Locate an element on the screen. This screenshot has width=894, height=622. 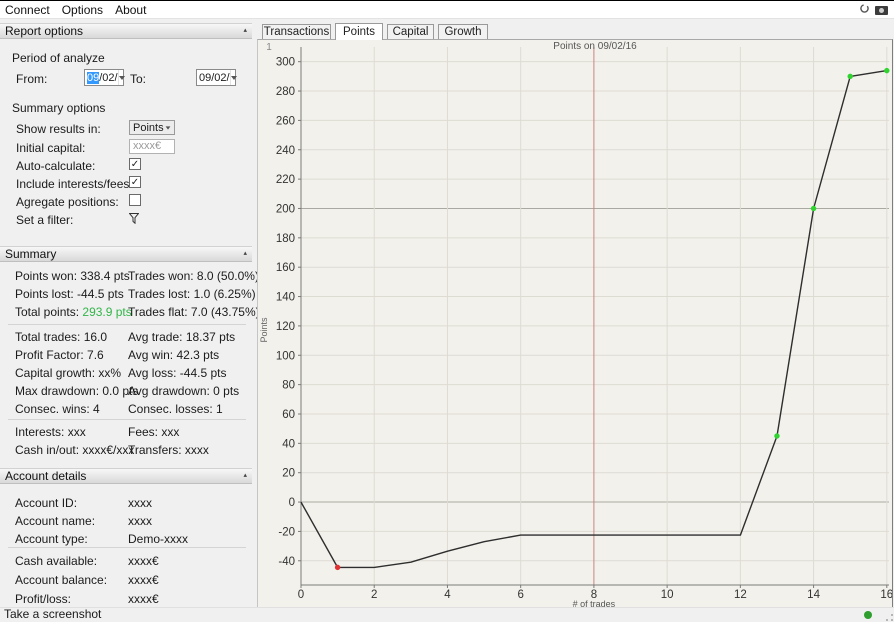
y-tick-label: 80 is located at coordinates (288, 386).